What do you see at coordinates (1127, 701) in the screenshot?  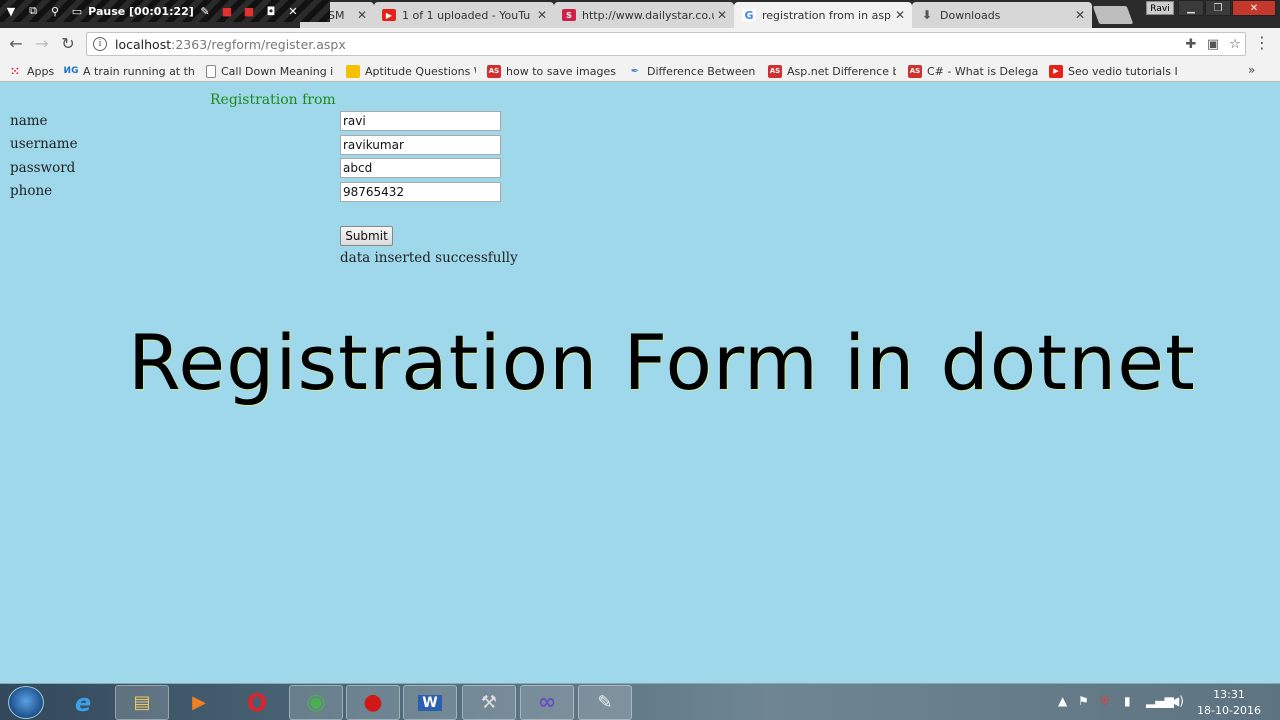 I see `battery-icon: ▮` at bounding box center [1127, 701].